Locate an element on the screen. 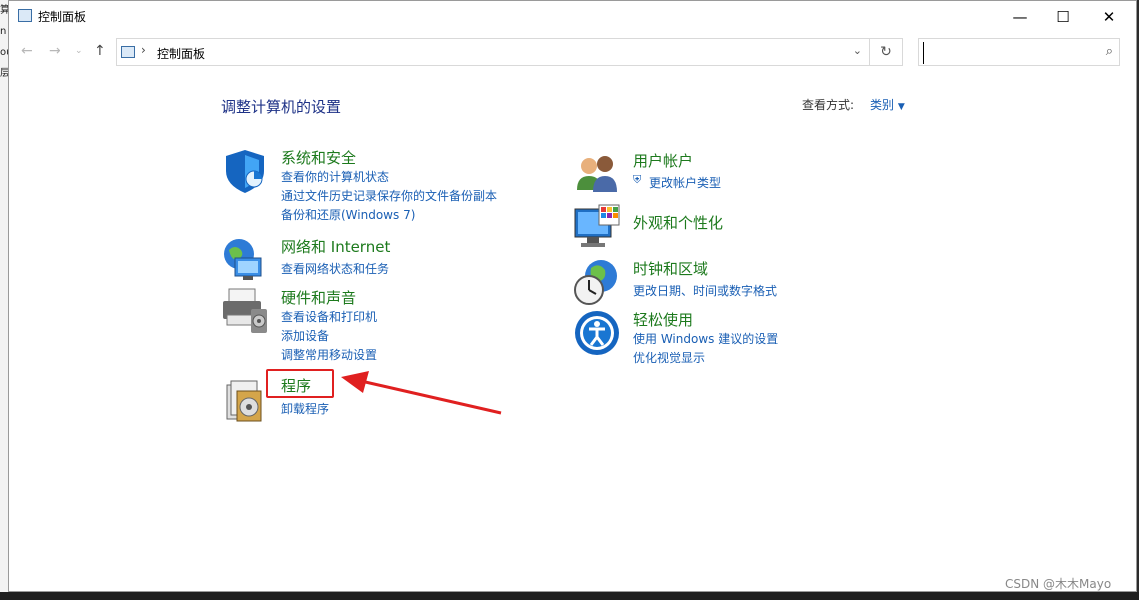 The image size is (1139, 600). shield-icon is located at coordinates (245, 171).